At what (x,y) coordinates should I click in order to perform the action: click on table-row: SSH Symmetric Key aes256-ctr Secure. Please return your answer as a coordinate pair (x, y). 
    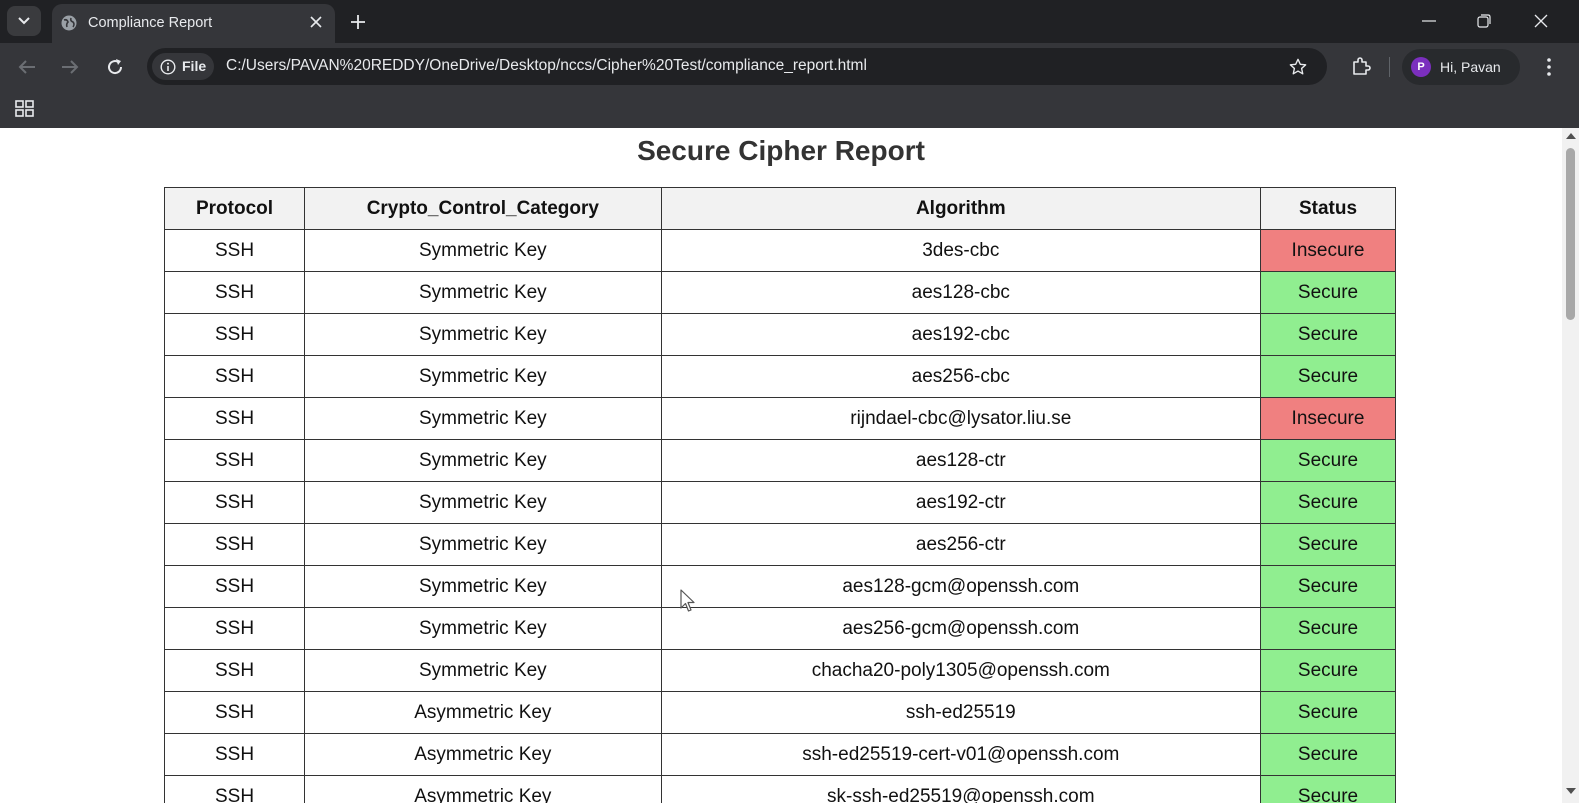
    Looking at the image, I should click on (780, 544).